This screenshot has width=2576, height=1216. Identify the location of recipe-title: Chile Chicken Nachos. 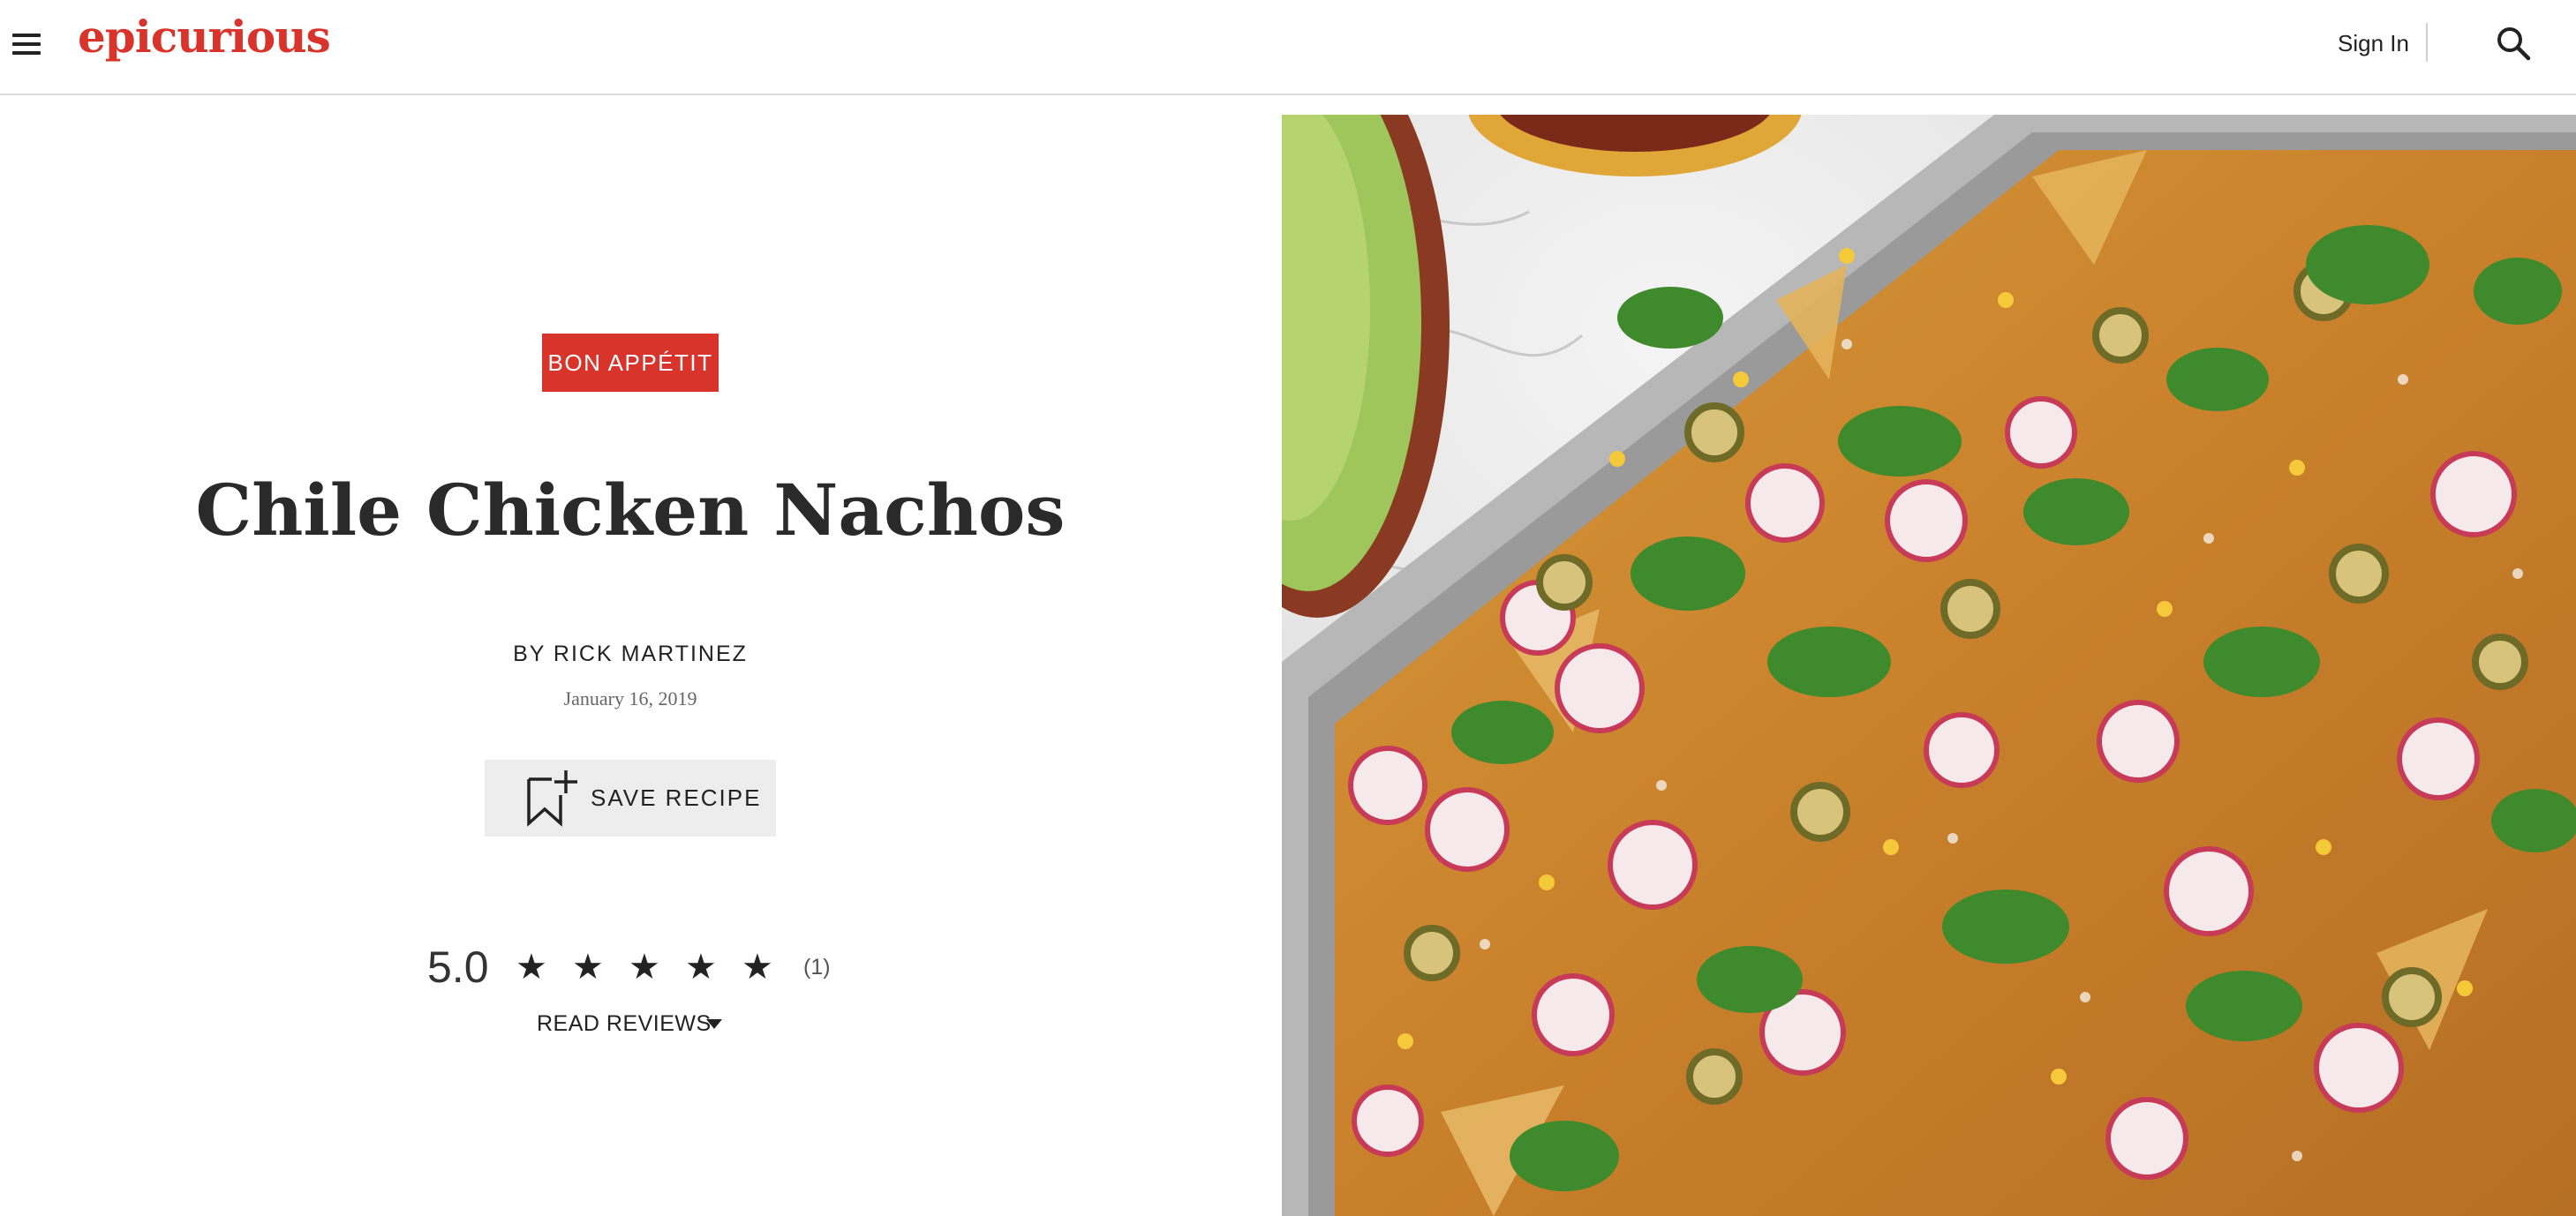
(631, 510).